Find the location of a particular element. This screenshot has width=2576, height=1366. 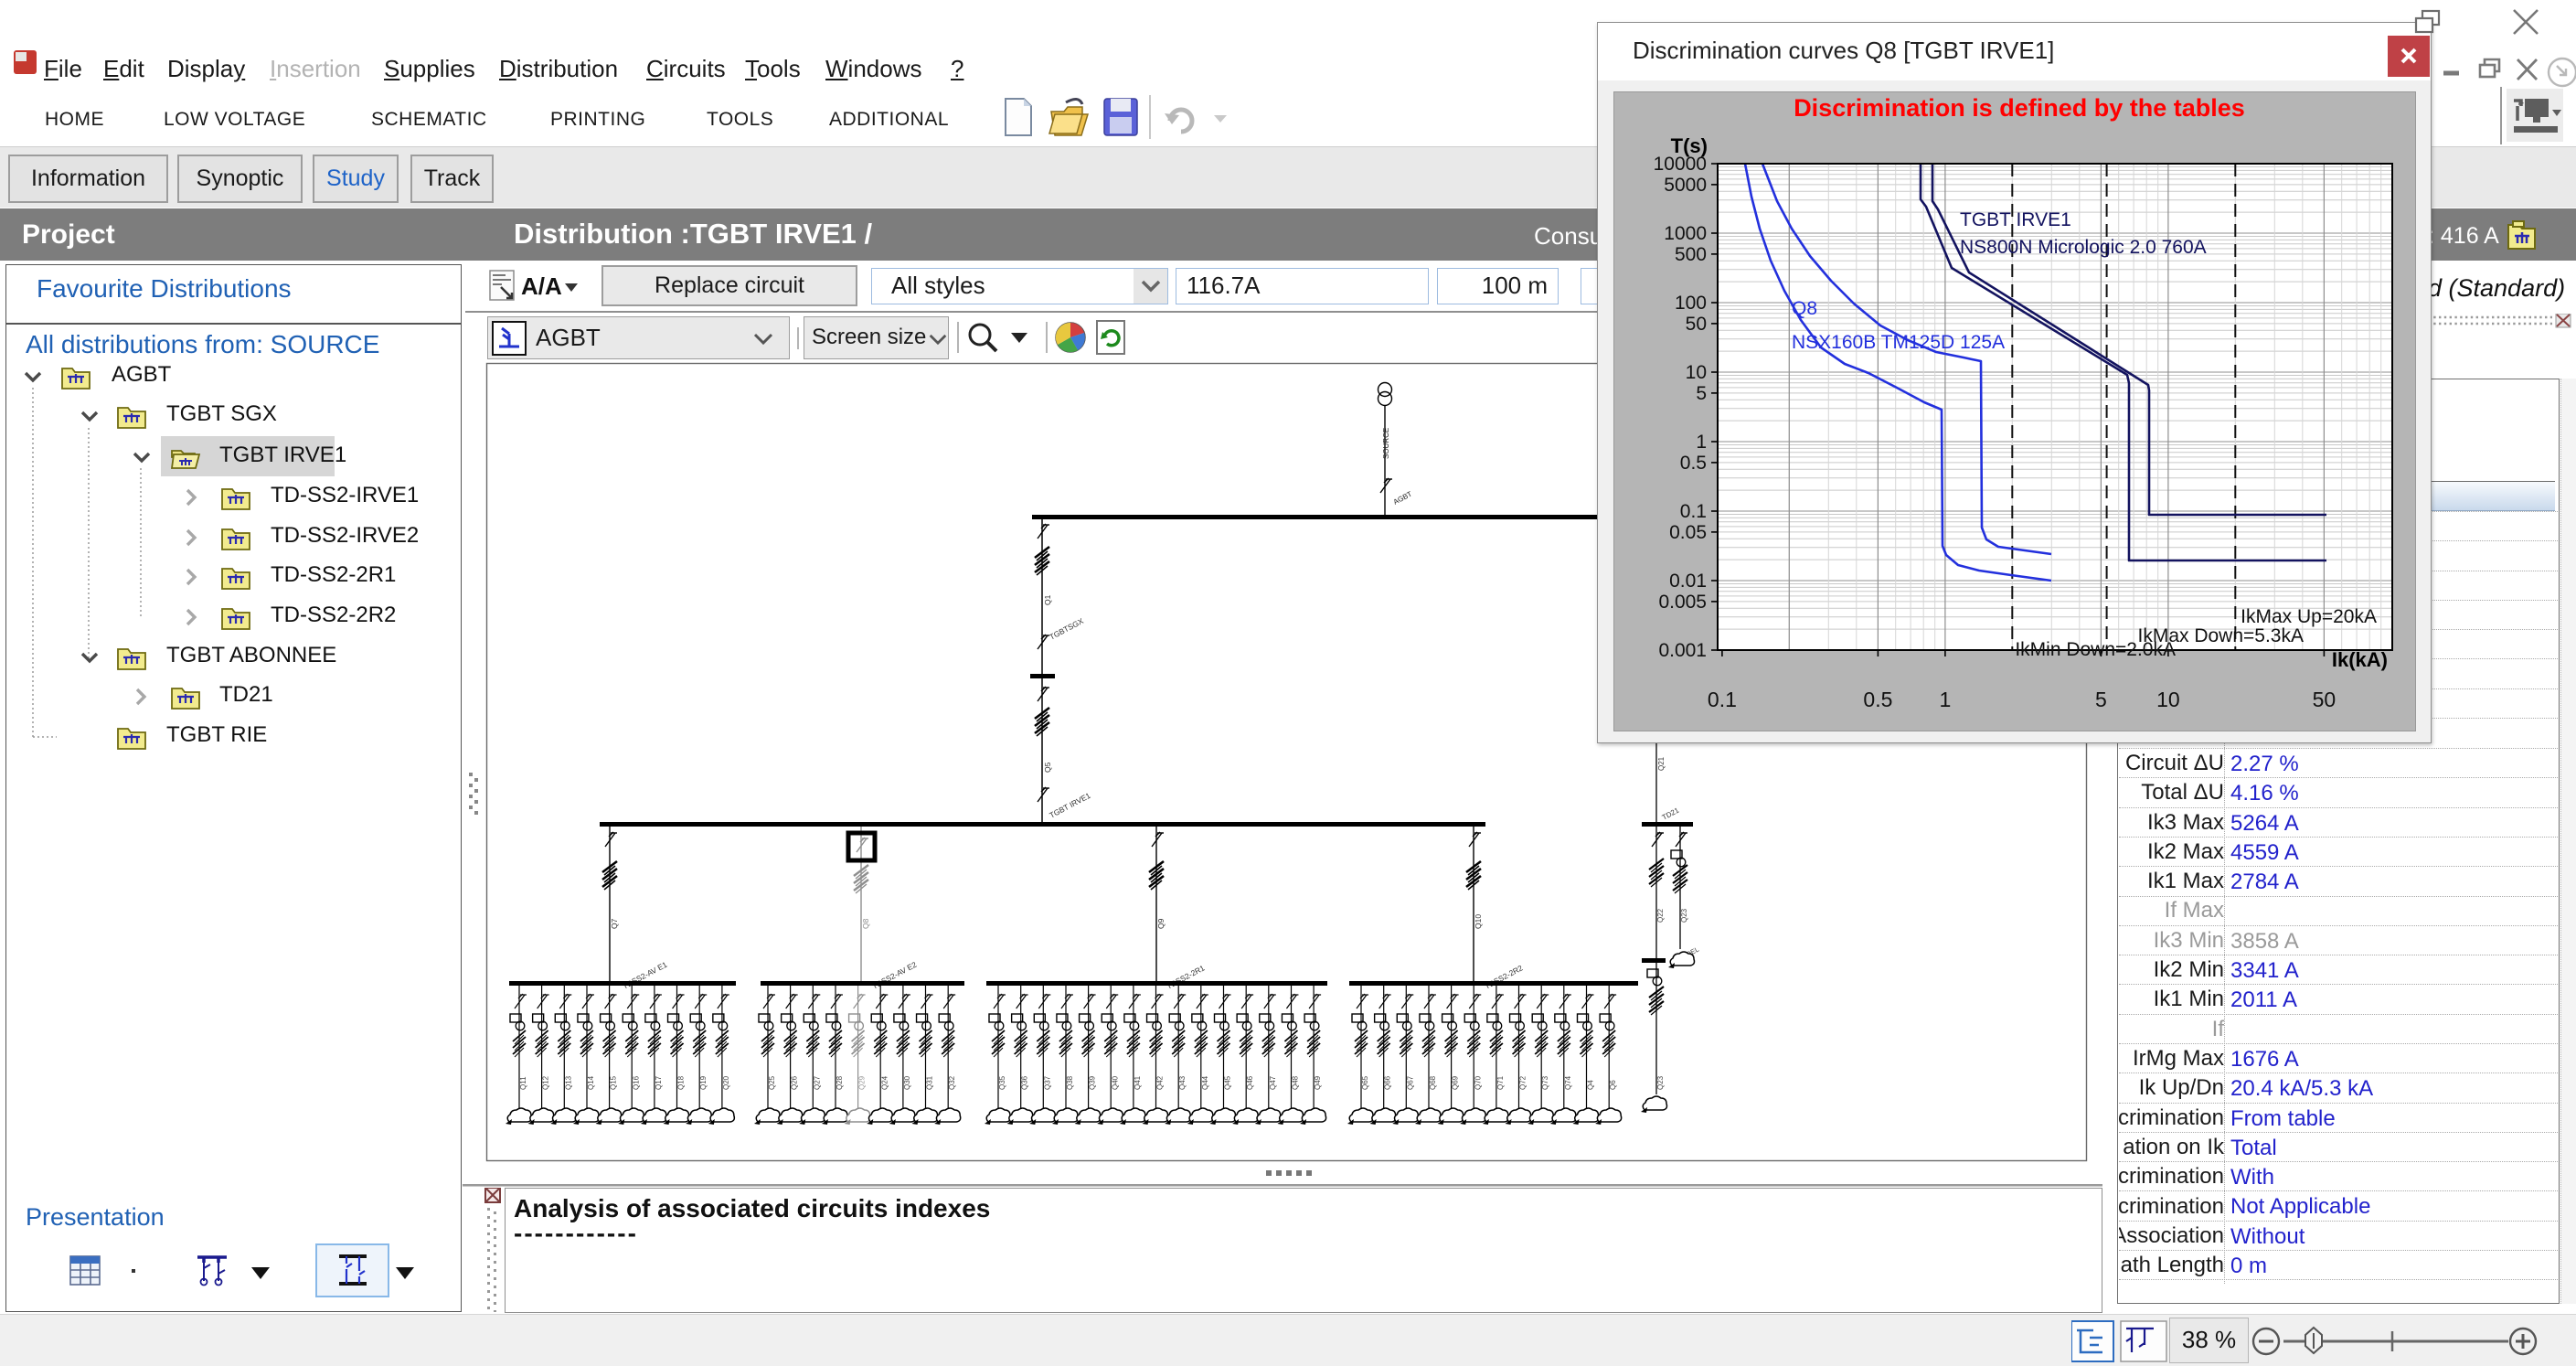

svg-text: Q70 is located at coordinates (1478, 1082).